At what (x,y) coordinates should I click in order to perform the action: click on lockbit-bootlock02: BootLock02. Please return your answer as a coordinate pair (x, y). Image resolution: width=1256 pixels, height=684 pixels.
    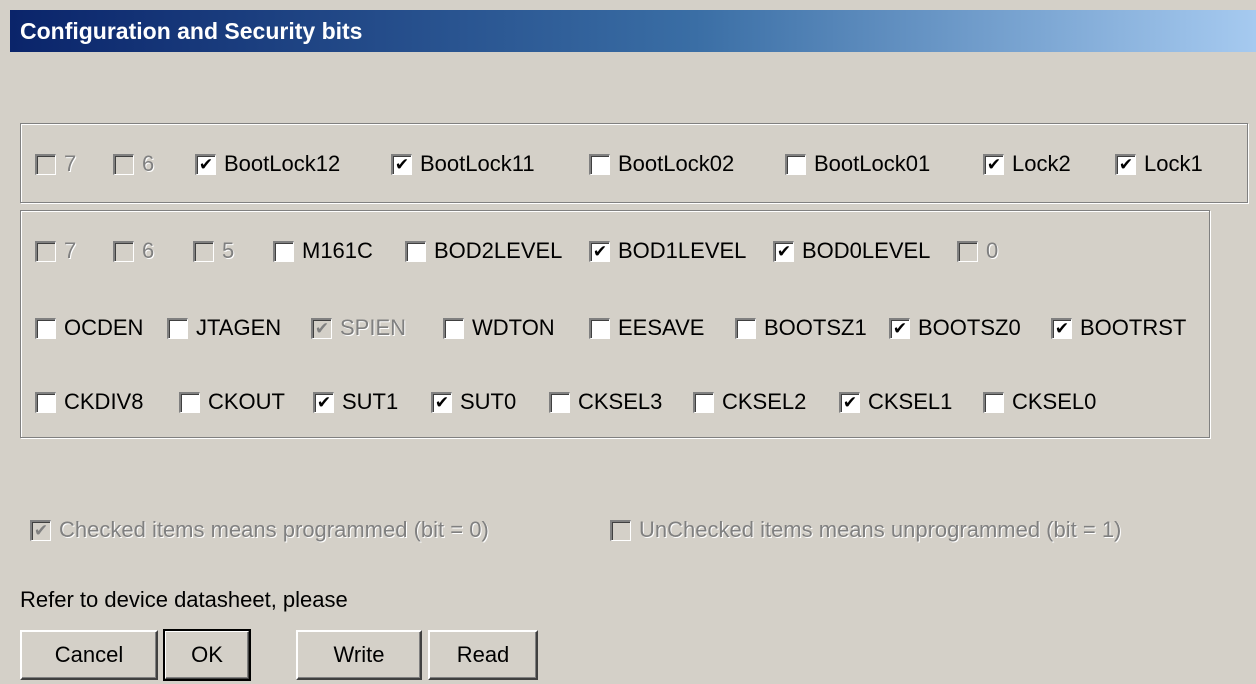
    Looking at the image, I should click on (661, 164).